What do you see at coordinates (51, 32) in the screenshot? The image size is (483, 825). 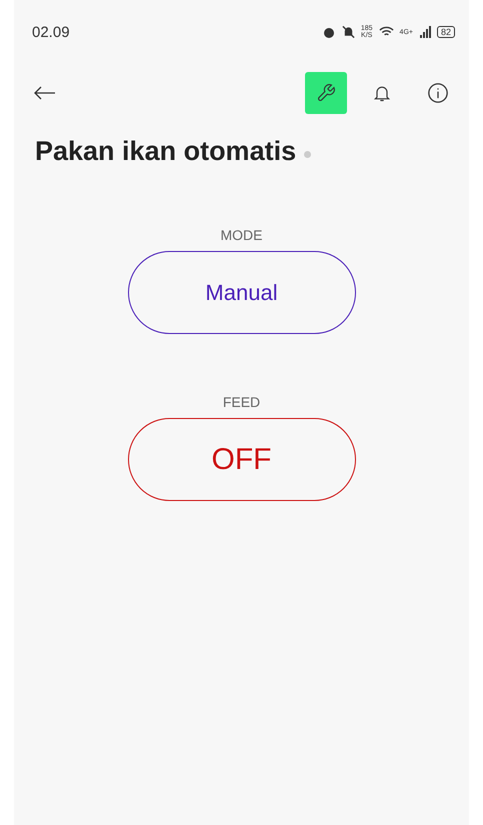 I see `status-time: 02.09` at bounding box center [51, 32].